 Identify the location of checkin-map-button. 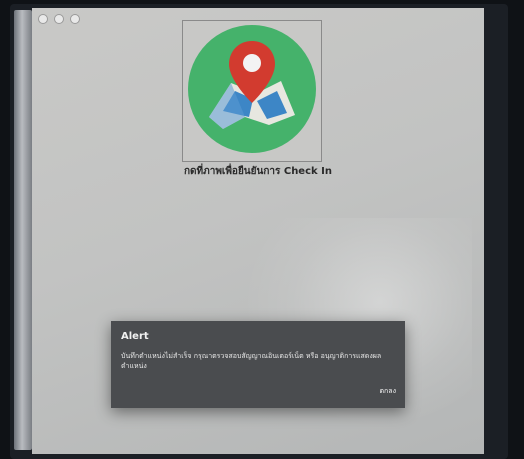
(252, 91).